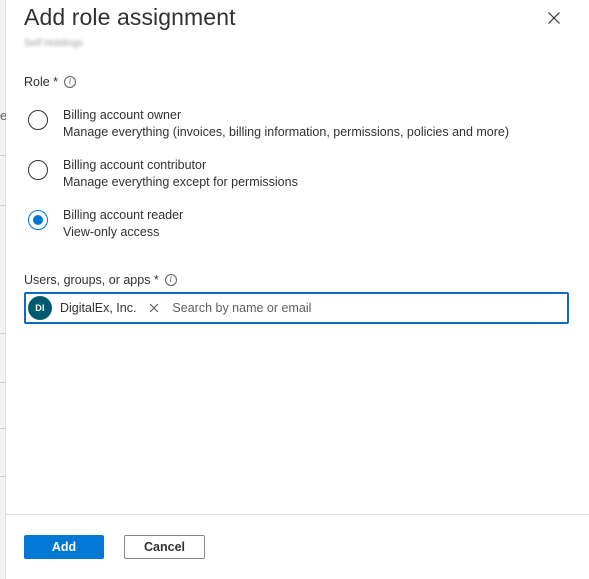  What do you see at coordinates (41, 82) in the screenshot?
I see `role-label-text: Role *` at bounding box center [41, 82].